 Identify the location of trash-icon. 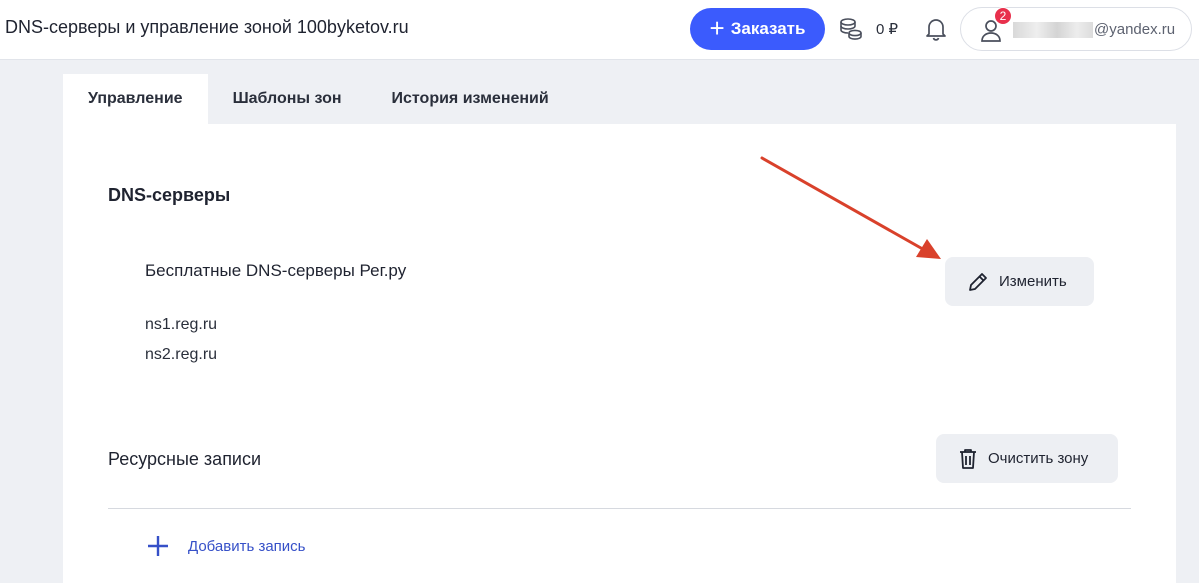
(968, 458).